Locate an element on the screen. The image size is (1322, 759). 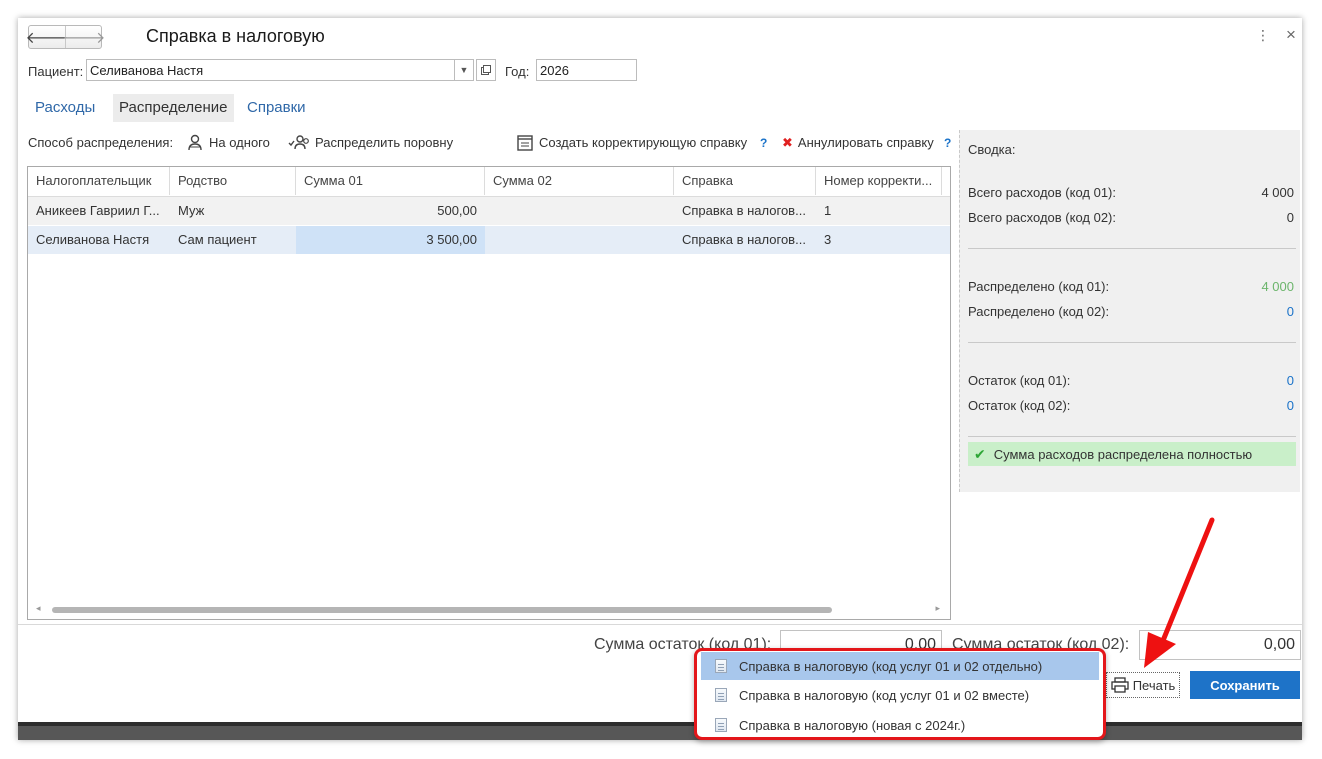
column-header: Справка is located at coordinates (745, 181).